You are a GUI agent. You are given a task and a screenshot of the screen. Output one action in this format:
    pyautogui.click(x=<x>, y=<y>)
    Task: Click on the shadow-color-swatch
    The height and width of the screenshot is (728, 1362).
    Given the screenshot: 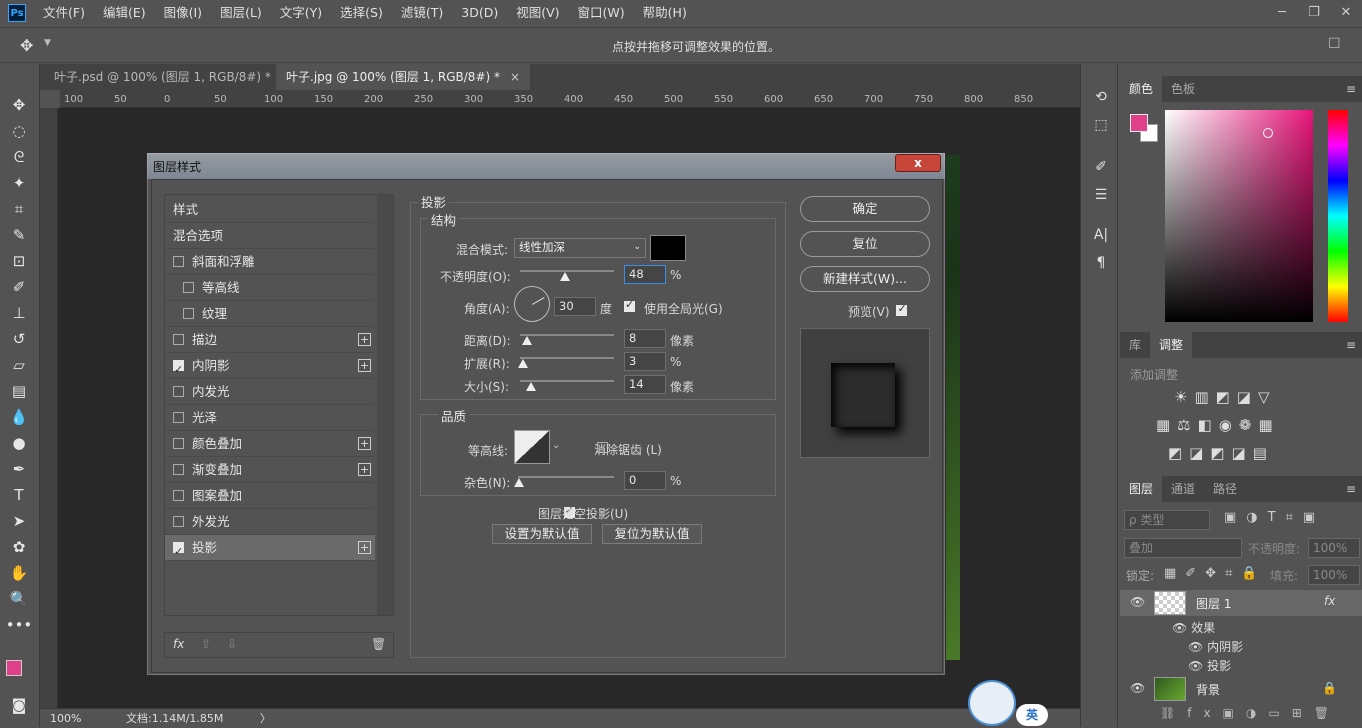 What is the action you would take?
    pyautogui.click(x=668, y=248)
    